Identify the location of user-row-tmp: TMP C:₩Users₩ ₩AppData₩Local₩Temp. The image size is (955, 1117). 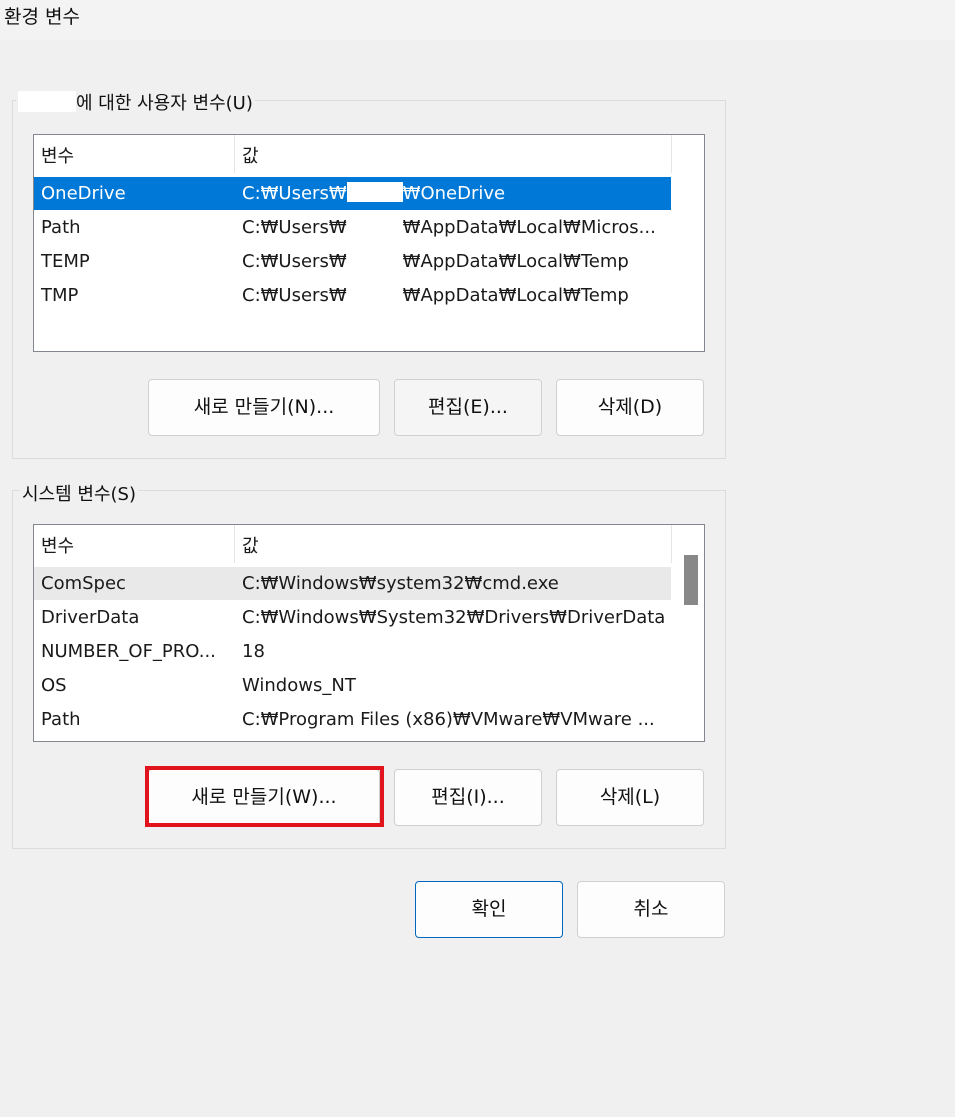
(352, 295).